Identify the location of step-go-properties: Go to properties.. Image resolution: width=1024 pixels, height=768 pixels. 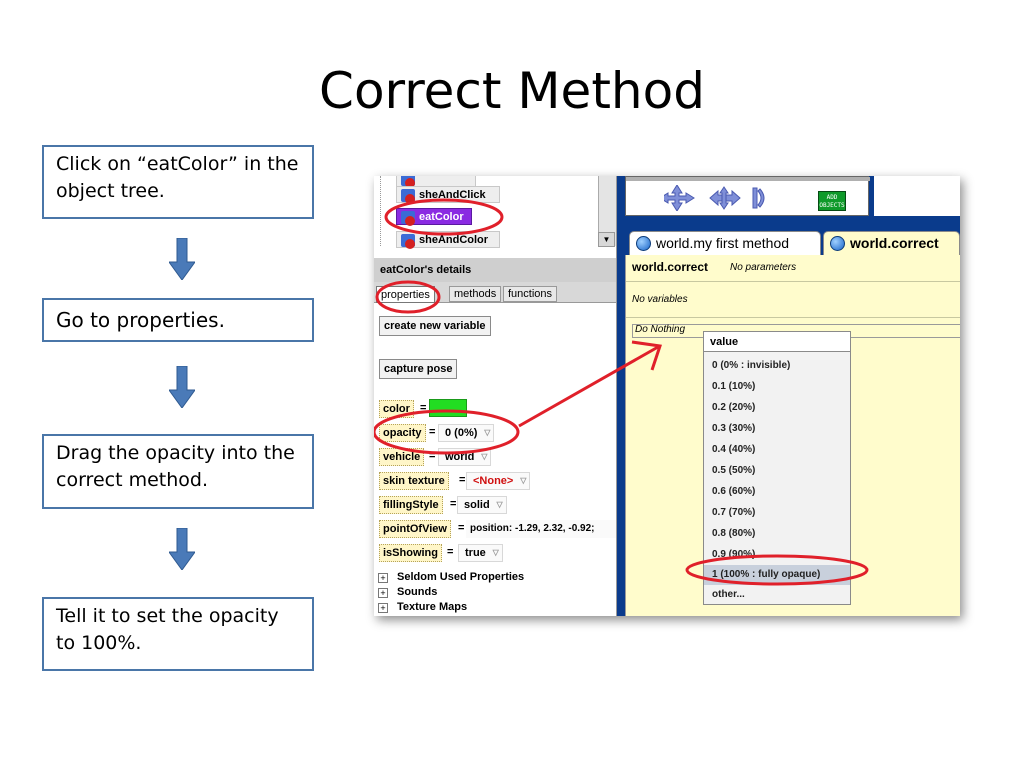
(178, 320).